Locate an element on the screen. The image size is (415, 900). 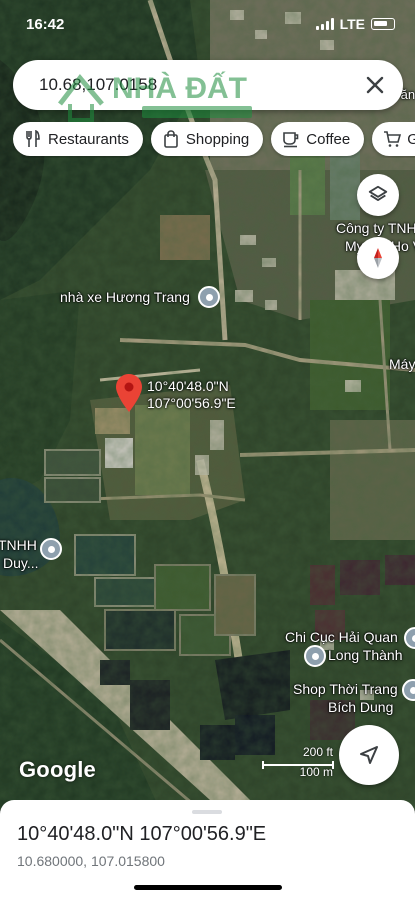
coffee-cup-icon is located at coordinates (291, 140).